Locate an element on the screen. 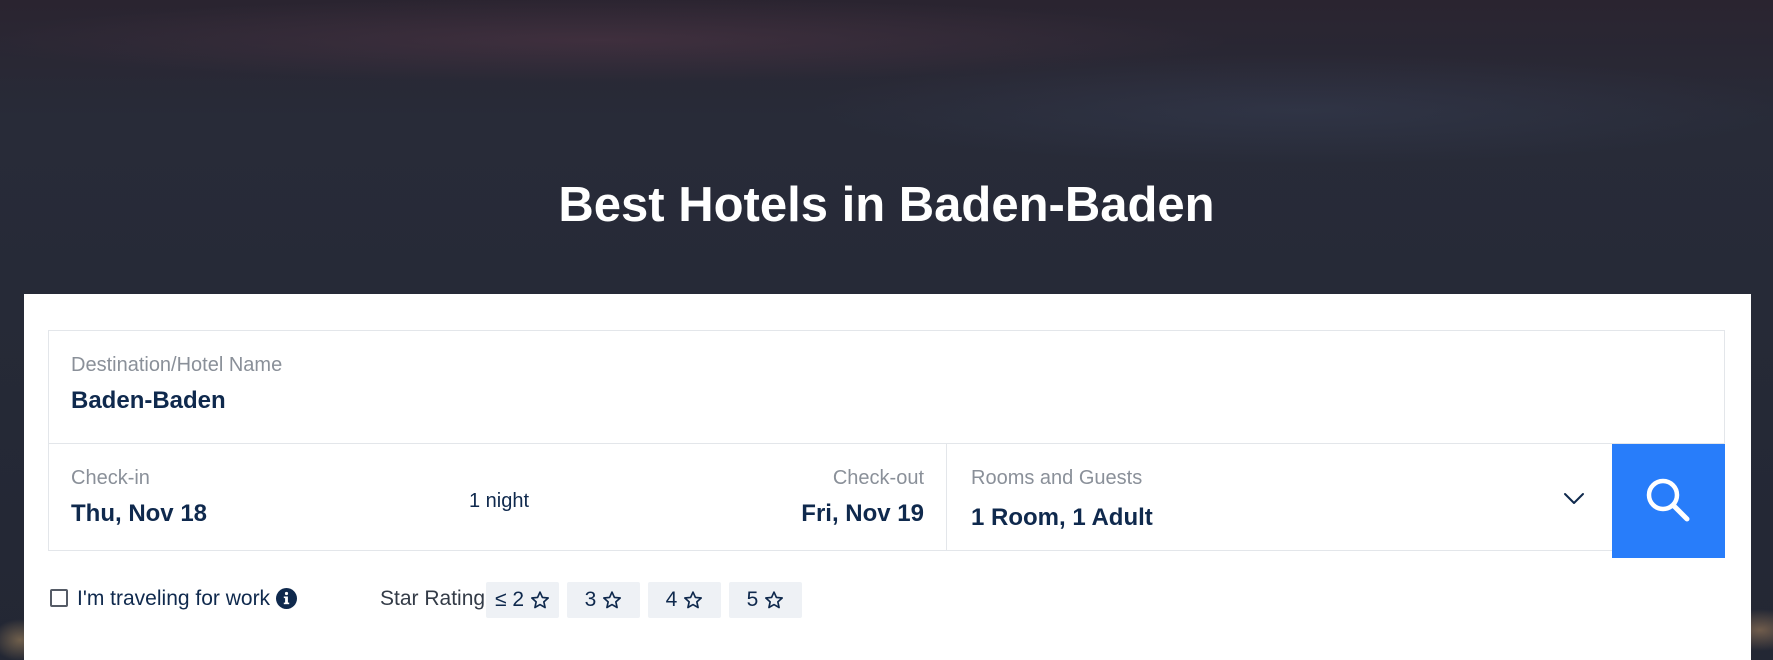 The height and width of the screenshot is (660, 1773). star-chip-2-or-less: ≤ 2 is located at coordinates (522, 600).